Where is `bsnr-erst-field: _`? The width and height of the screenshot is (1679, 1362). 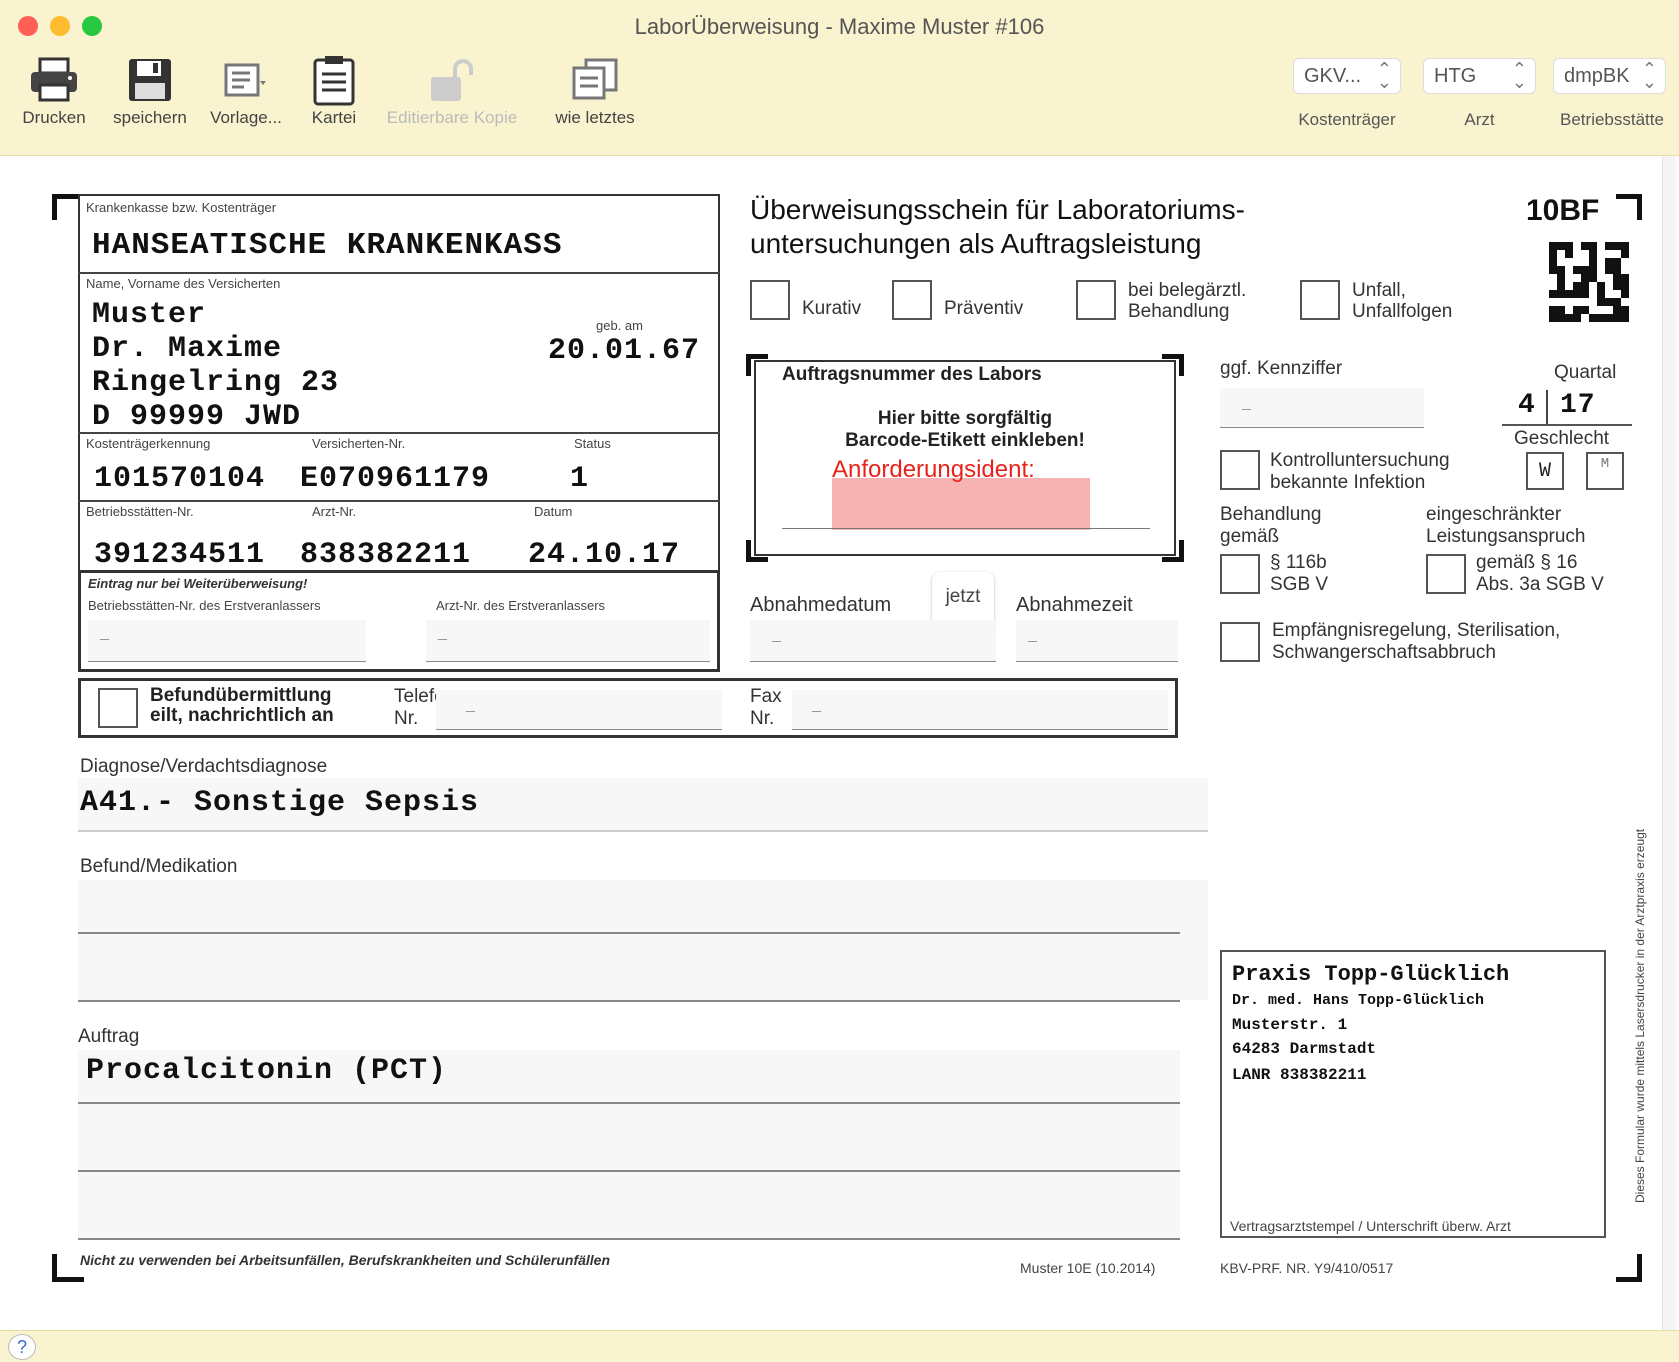
bsnr-erst-field: _ is located at coordinates (227, 641).